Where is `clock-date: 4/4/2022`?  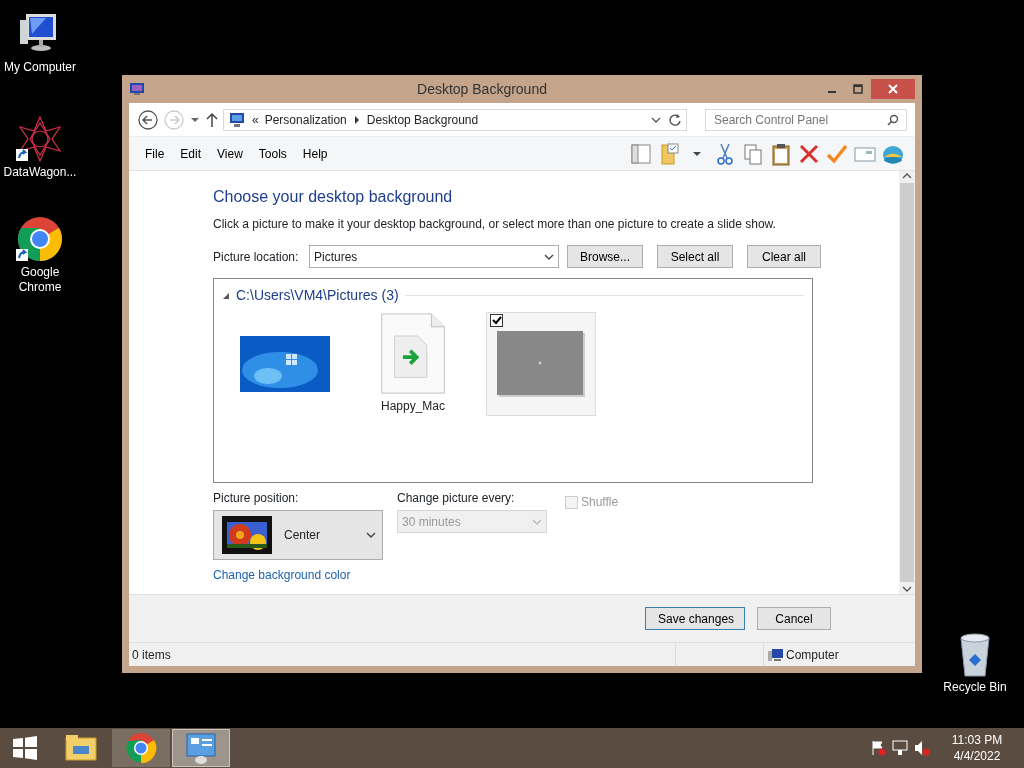 clock-date: 4/4/2022 is located at coordinates (977, 756).